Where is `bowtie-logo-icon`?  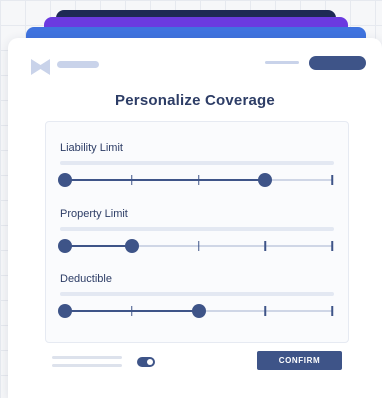 bowtie-logo-icon is located at coordinates (40, 67).